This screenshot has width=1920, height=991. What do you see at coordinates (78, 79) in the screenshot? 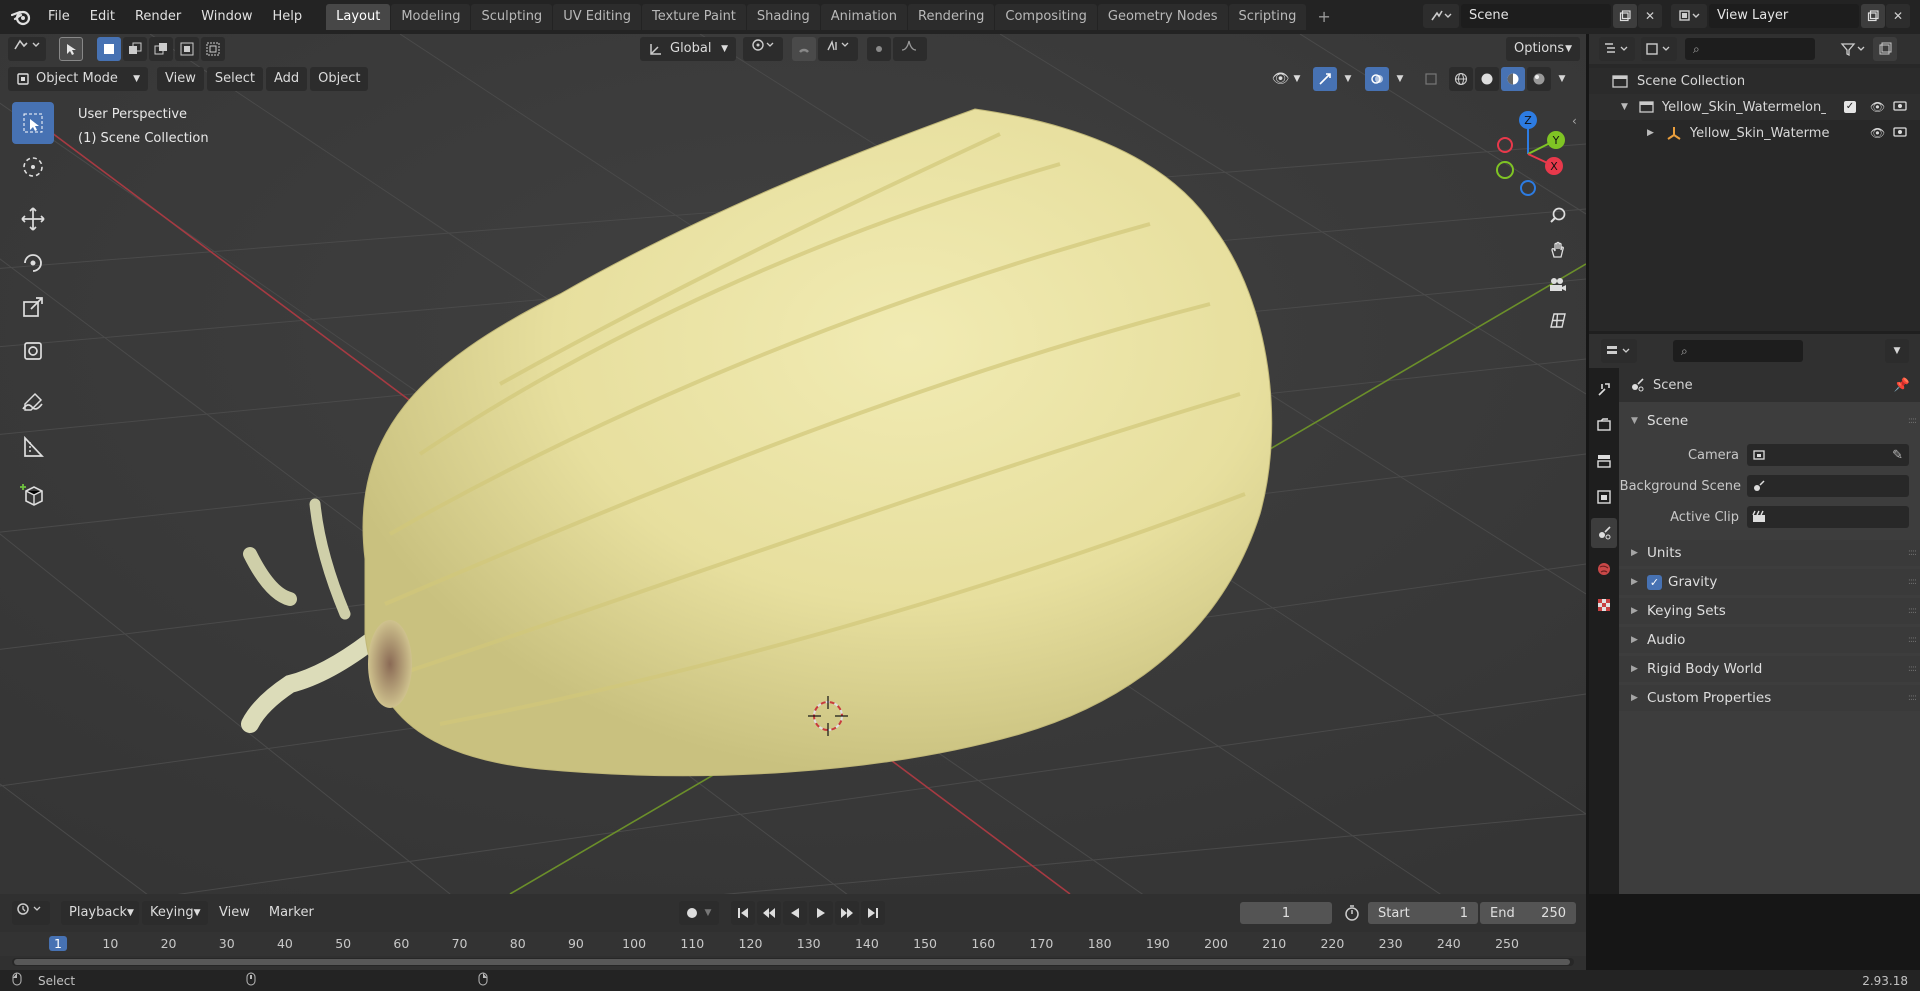
I see `mode-dropdown: Object Mode ▼` at bounding box center [78, 79].